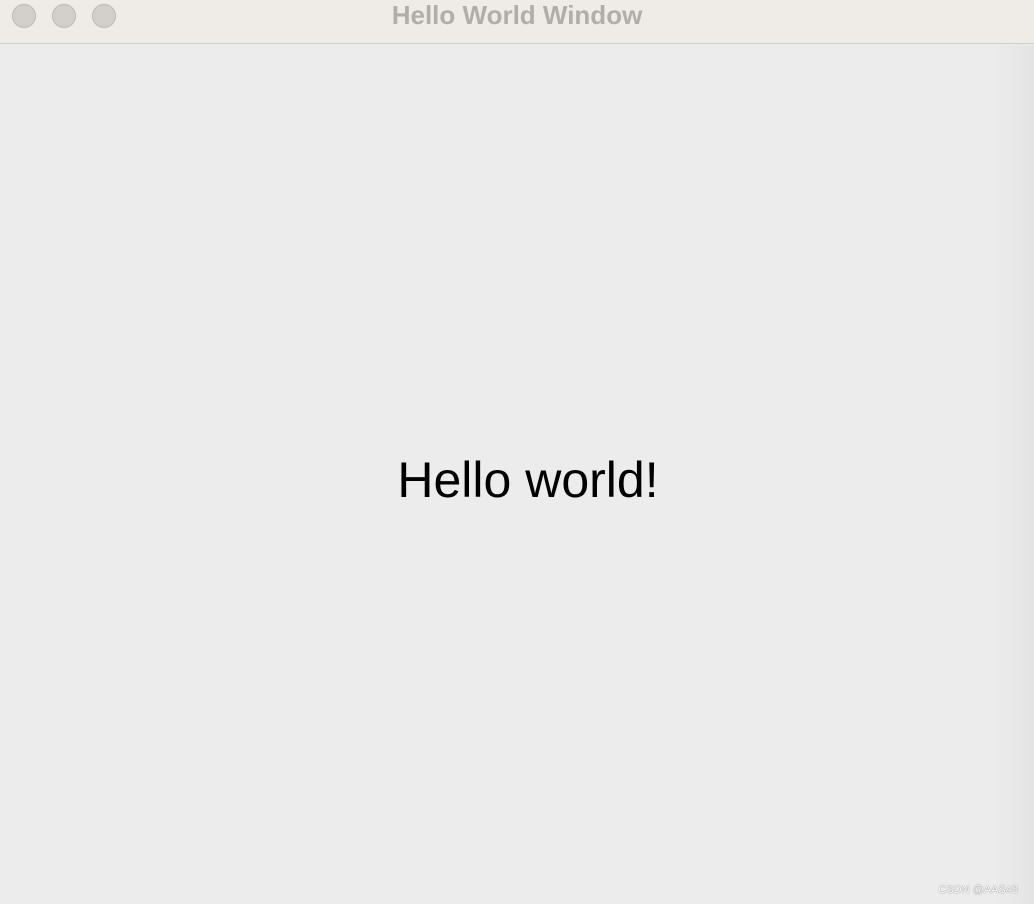  I want to click on hello-label: Hello world!, so click(528, 480).